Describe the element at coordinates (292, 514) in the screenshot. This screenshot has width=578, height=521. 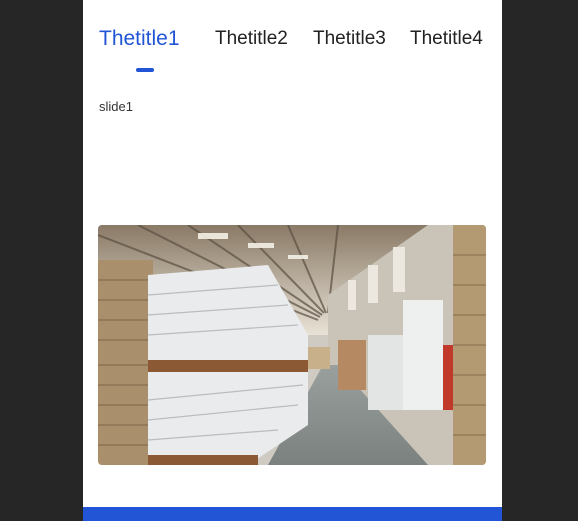
I see `bottom-bar` at that location.